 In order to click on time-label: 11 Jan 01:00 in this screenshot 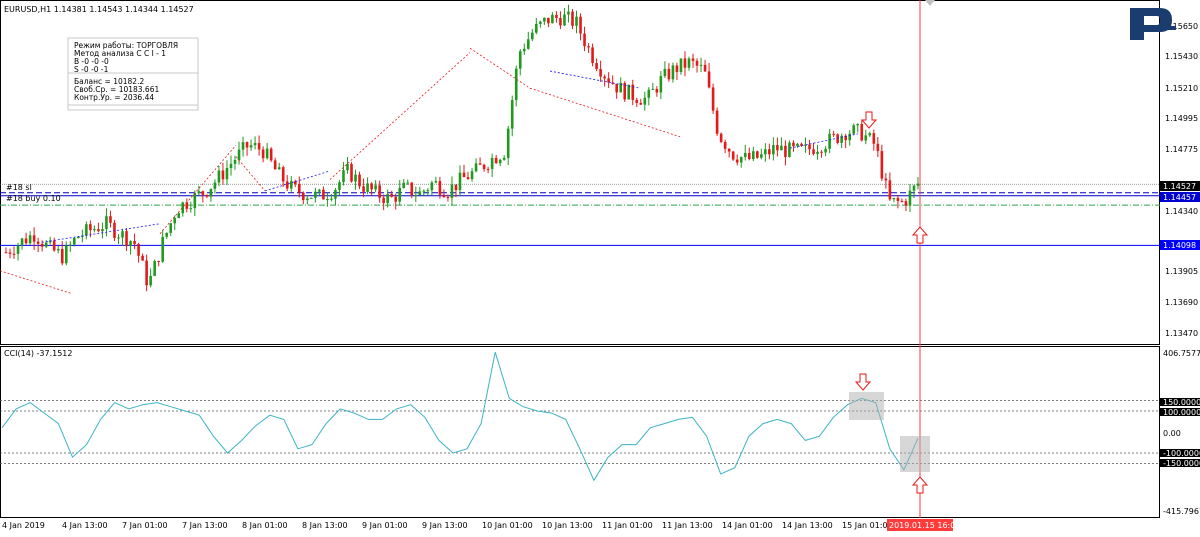, I will do `click(627, 525)`.